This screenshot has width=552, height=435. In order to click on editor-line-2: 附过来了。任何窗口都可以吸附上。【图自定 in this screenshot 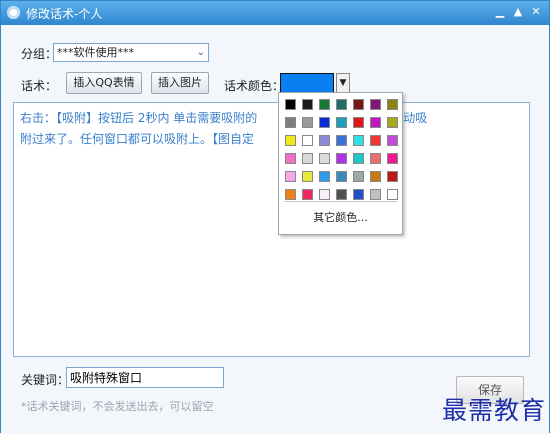, I will do `click(137, 139)`.